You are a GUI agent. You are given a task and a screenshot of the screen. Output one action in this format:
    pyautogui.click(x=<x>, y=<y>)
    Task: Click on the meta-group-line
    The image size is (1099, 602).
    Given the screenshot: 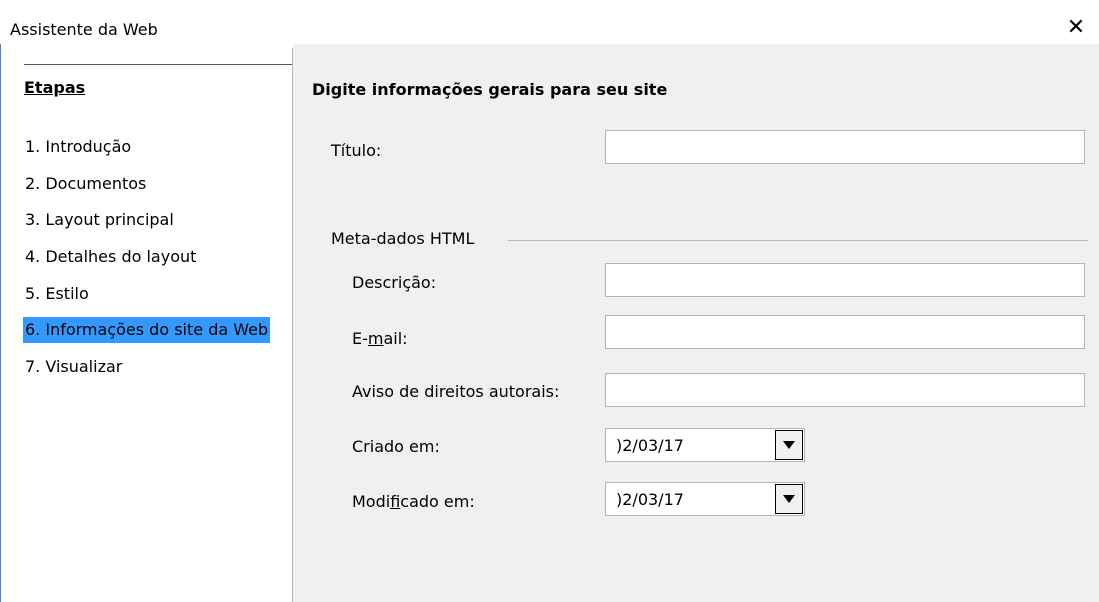 What is the action you would take?
    pyautogui.click(x=798, y=240)
    